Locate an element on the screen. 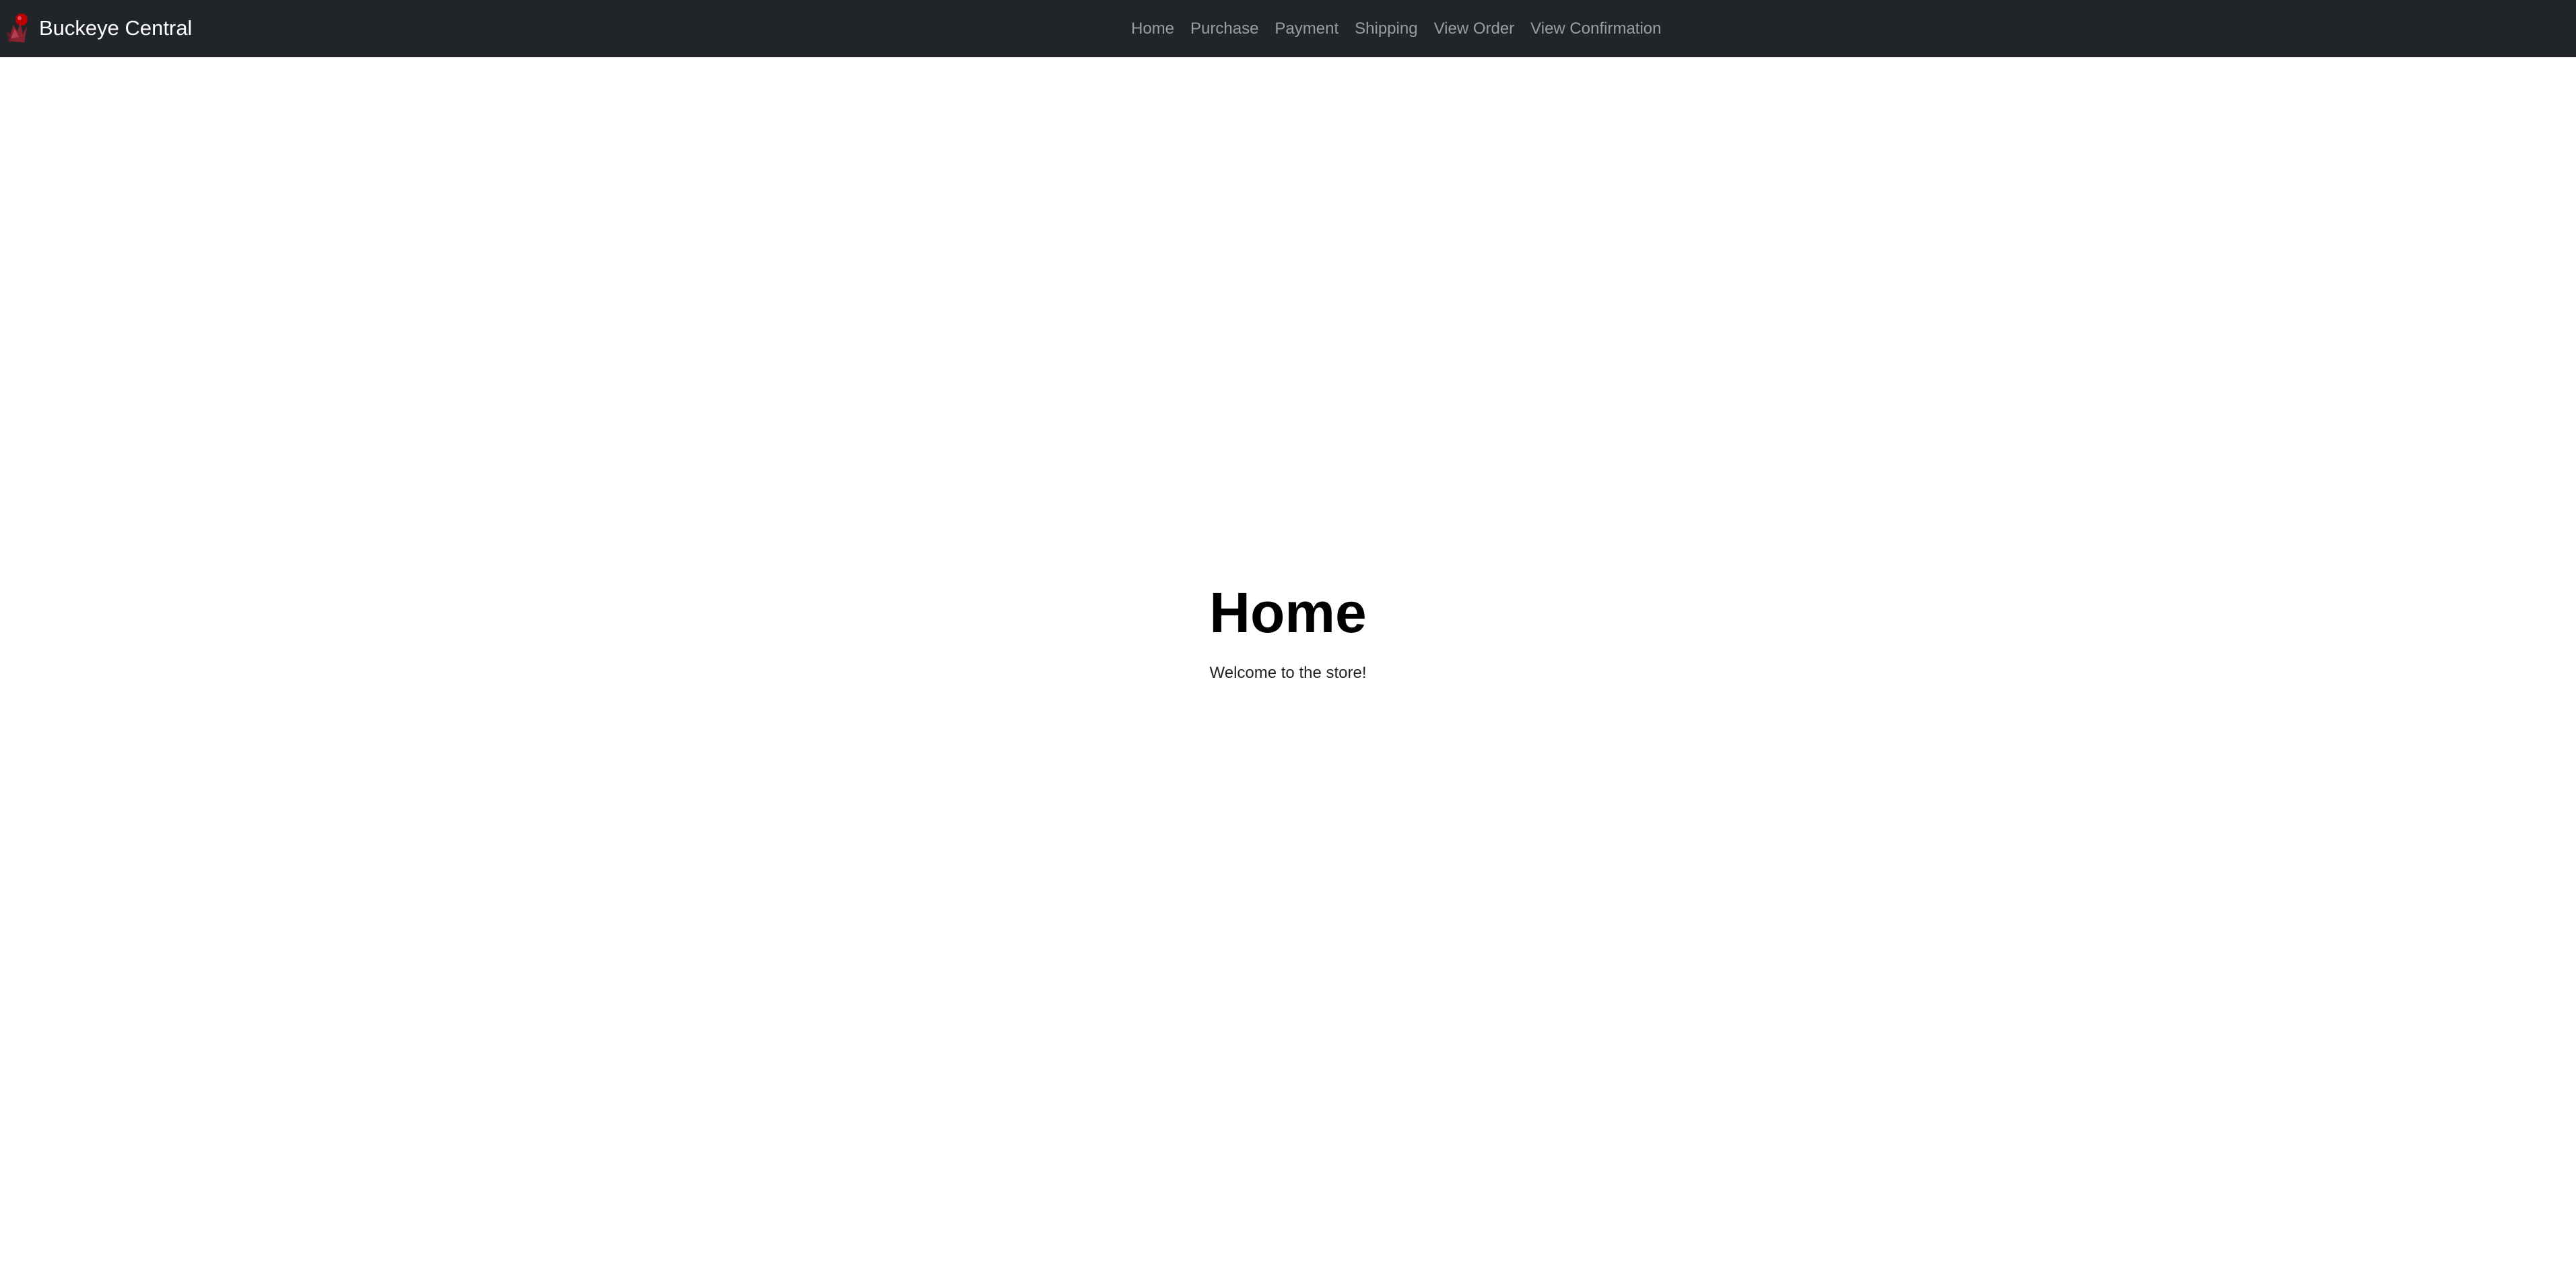 The width and height of the screenshot is (2576, 1275). buckeye-leaf-logo-icon is located at coordinates (17, 27).